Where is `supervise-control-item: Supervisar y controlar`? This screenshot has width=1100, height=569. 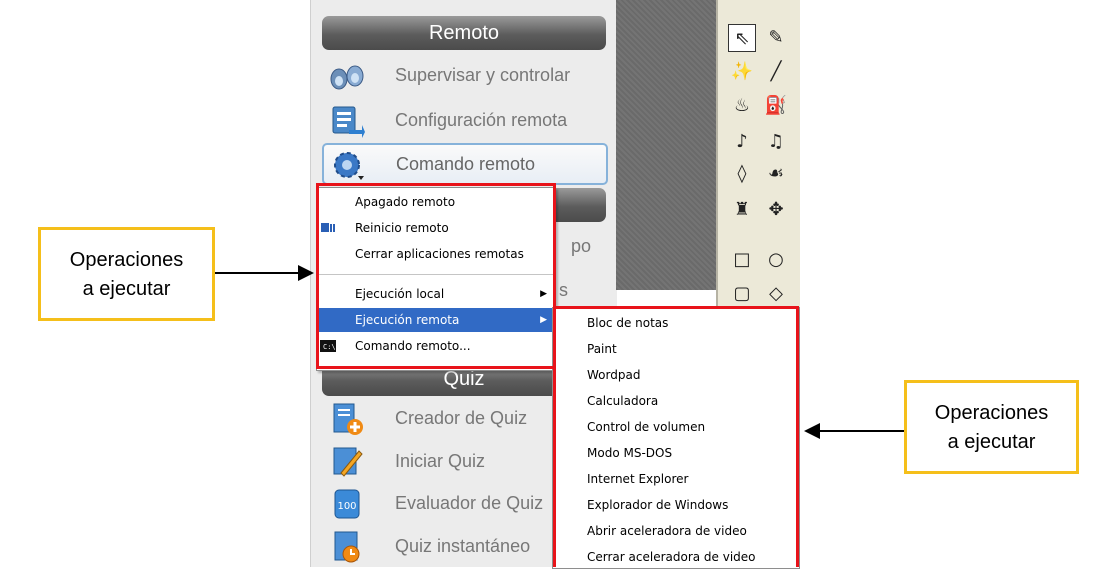 supervise-control-item: Supervisar y controlar is located at coordinates (464, 76).